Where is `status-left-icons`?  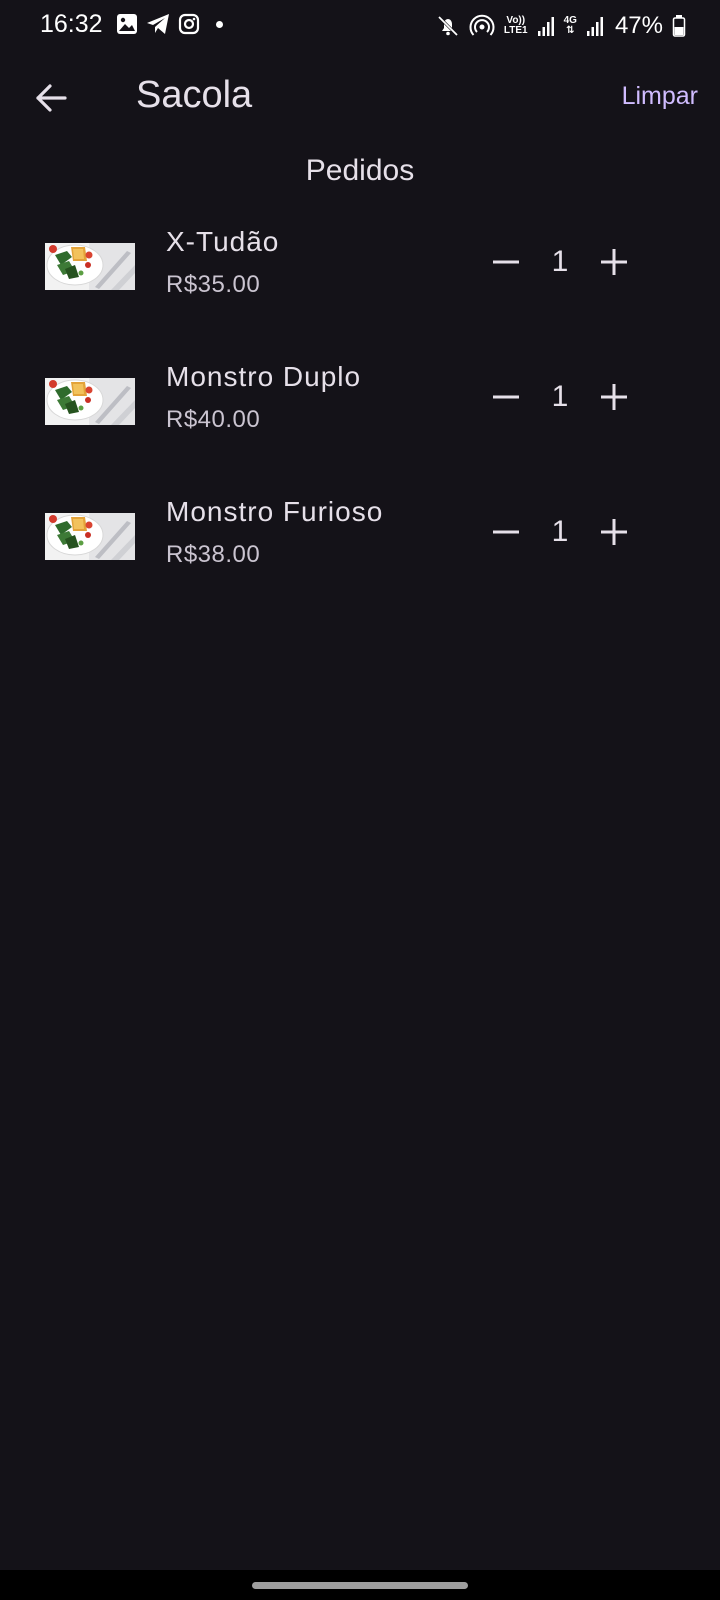 status-left-icons is located at coordinates (169, 24).